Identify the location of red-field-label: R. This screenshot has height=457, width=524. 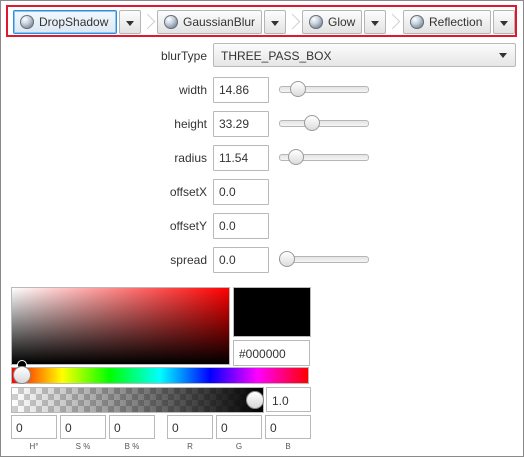
(190, 446).